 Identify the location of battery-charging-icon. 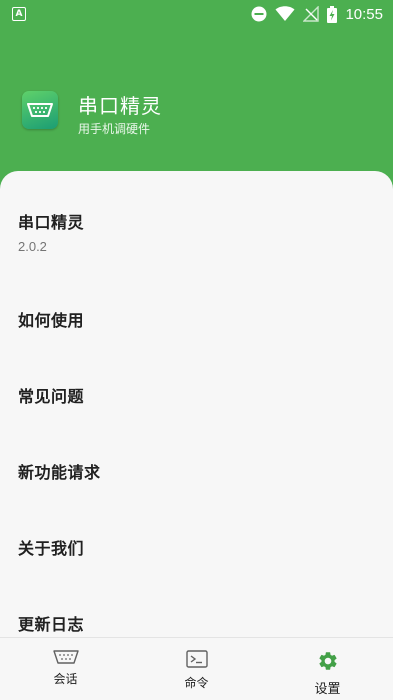
(332, 14).